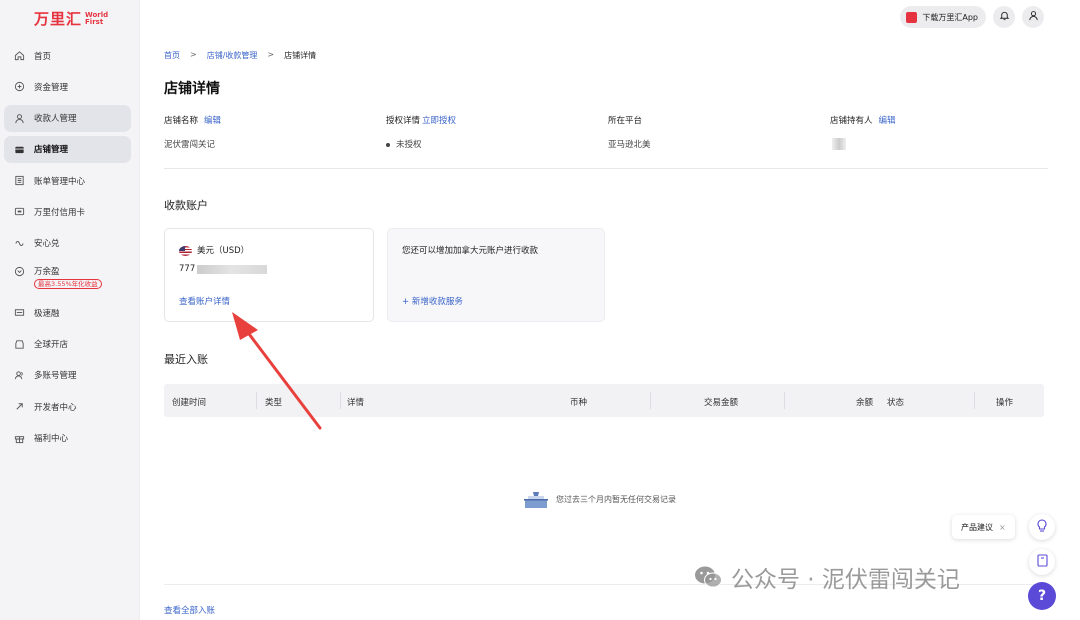 The image size is (1080, 620). What do you see at coordinates (274, 403) in the screenshot?
I see `col-type: 类型` at bounding box center [274, 403].